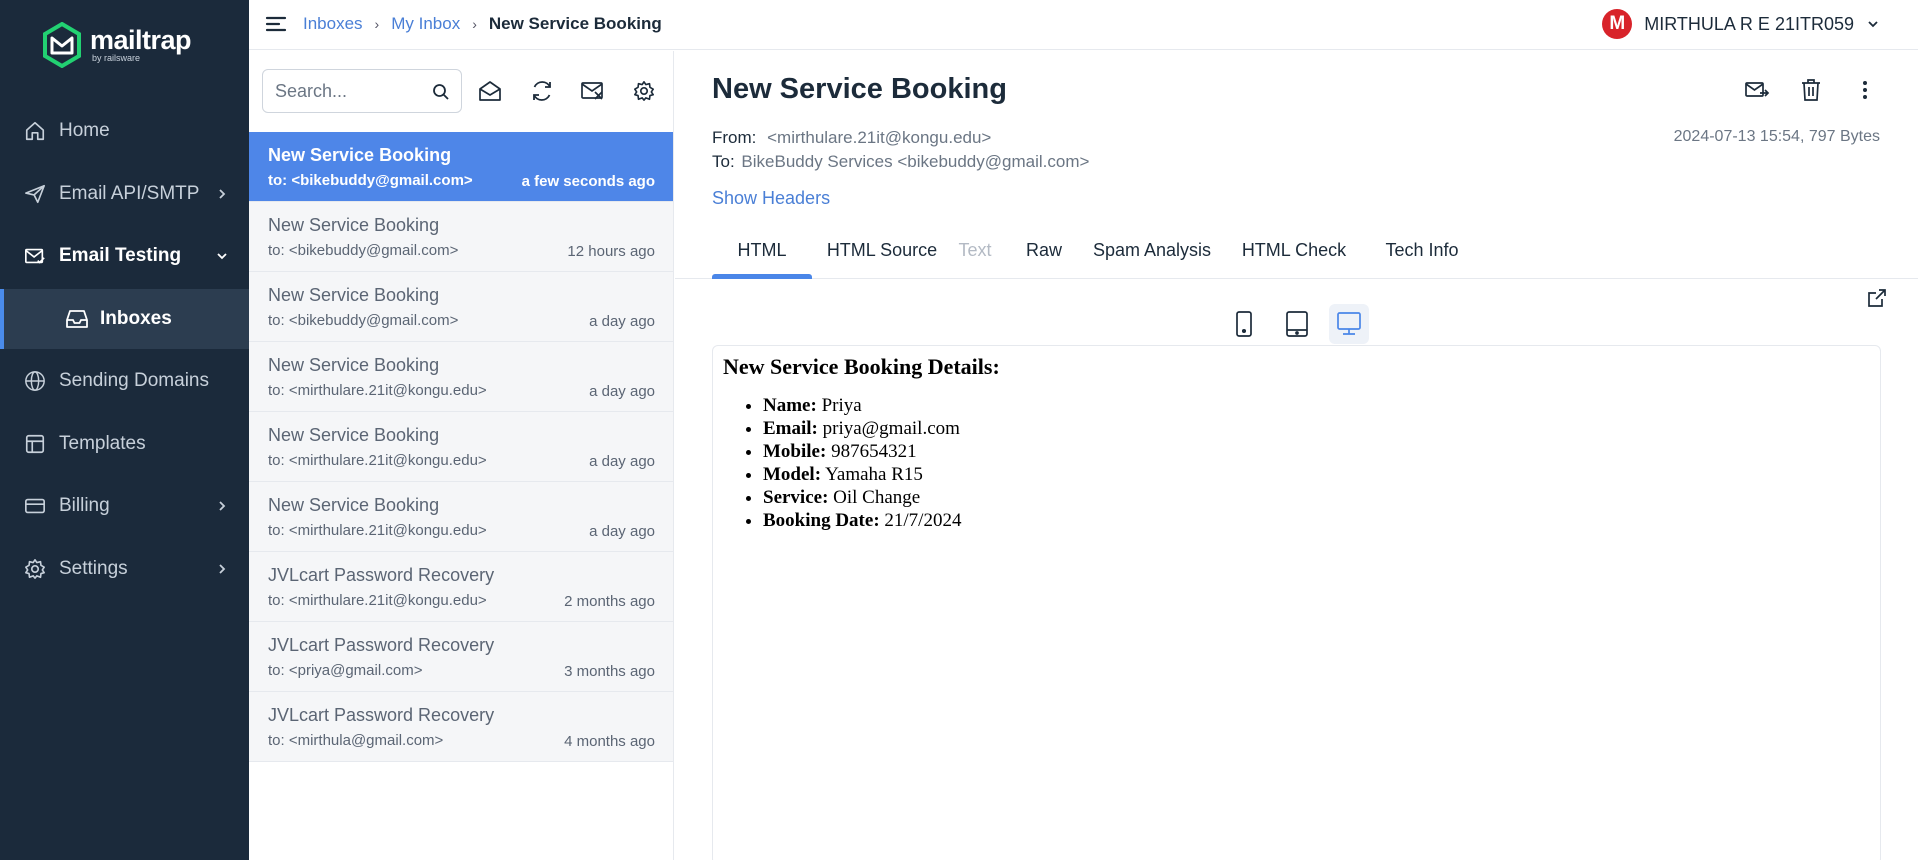  Describe the element at coordinates (1294, 250) in the screenshot. I see `tab-html-check: HTML Check` at that location.